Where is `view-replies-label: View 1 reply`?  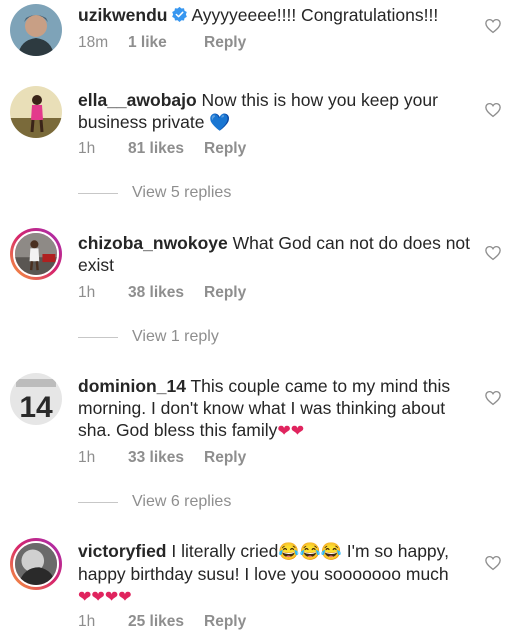 view-replies-label: View 1 reply is located at coordinates (175, 336).